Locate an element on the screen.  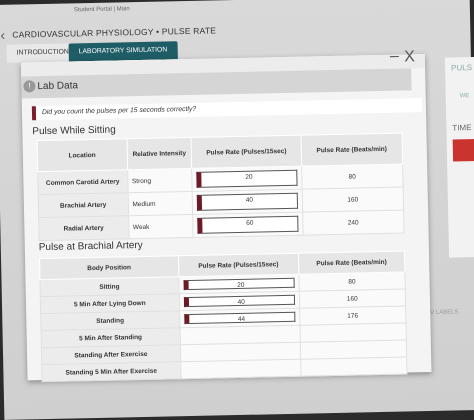
bpm-cell: 160 is located at coordinates (352, 200).